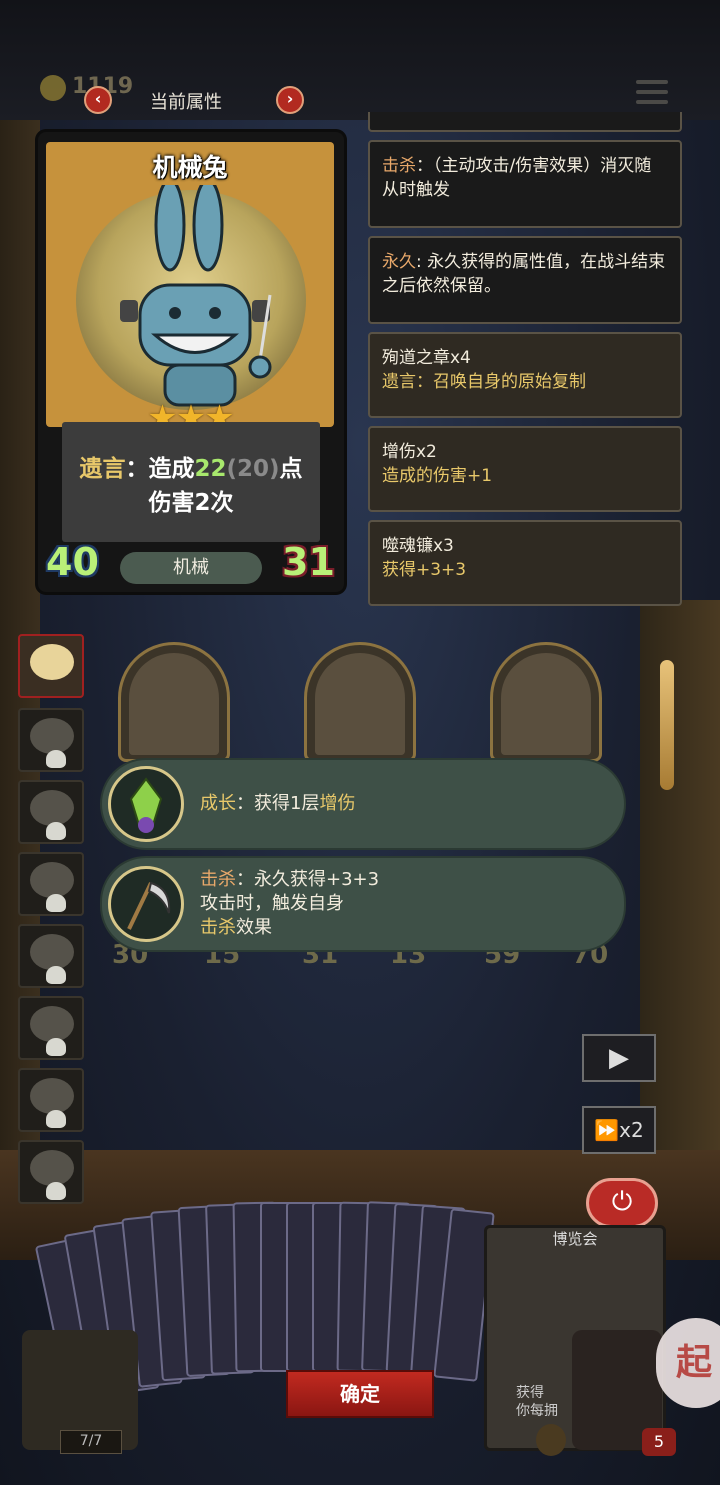 The width and height of the screenshot is (720, 1485). What do you see at coordinates (210, 469) in the screenshot?
I see `damage-value: 22` at bounding box center [210, 469].